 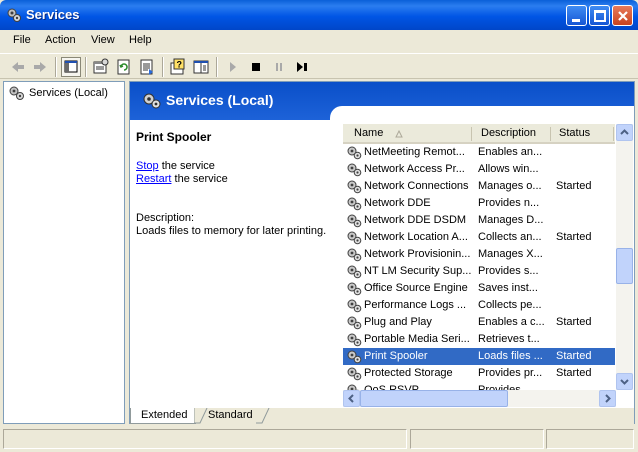 I want to click on forward-arrow-icon, so click(x=40, y=67).